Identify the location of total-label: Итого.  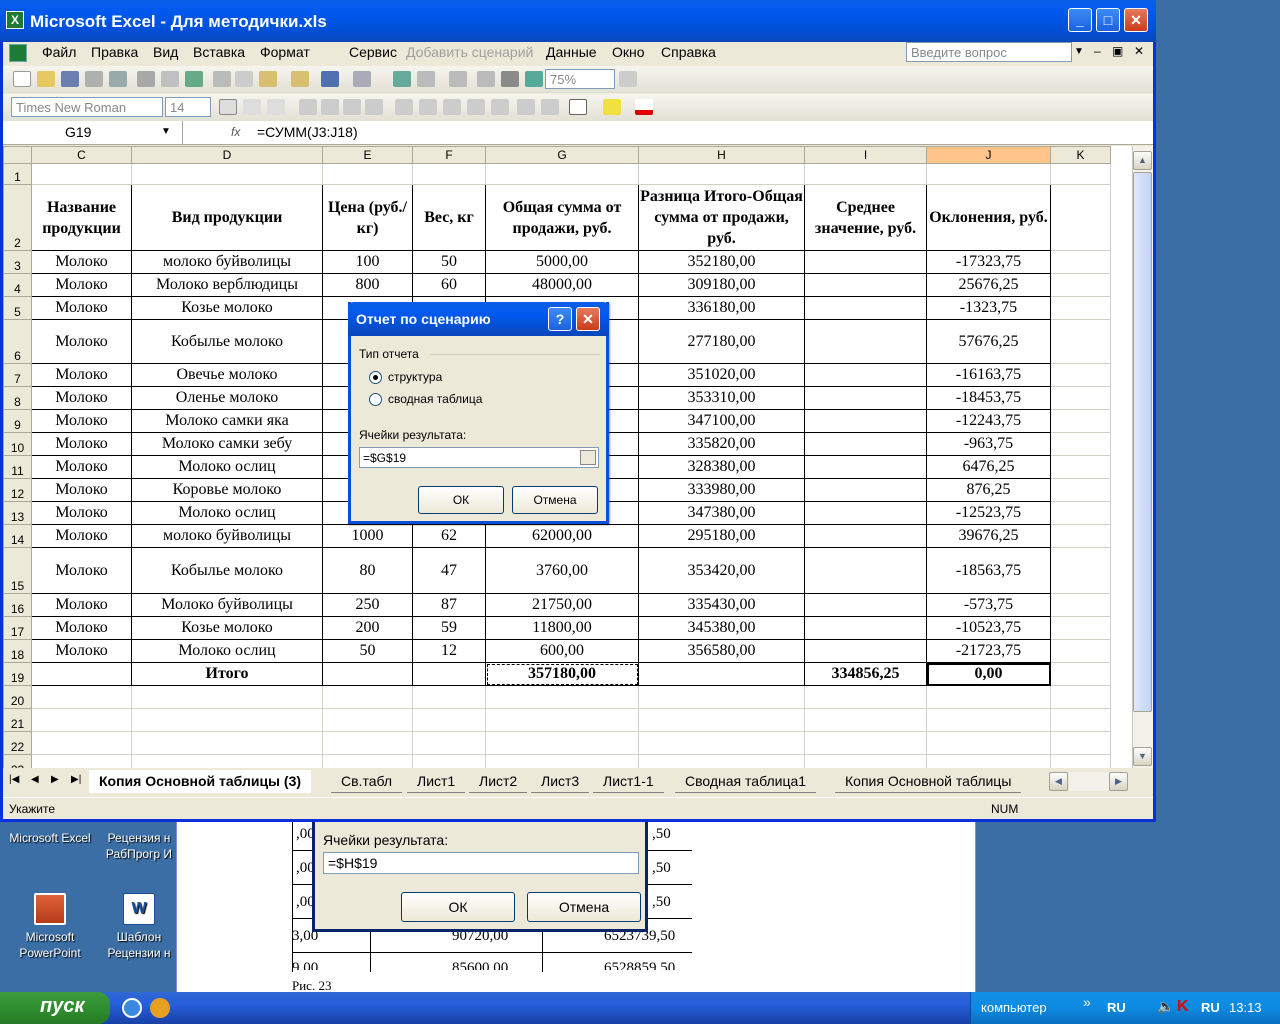
(227, 674).